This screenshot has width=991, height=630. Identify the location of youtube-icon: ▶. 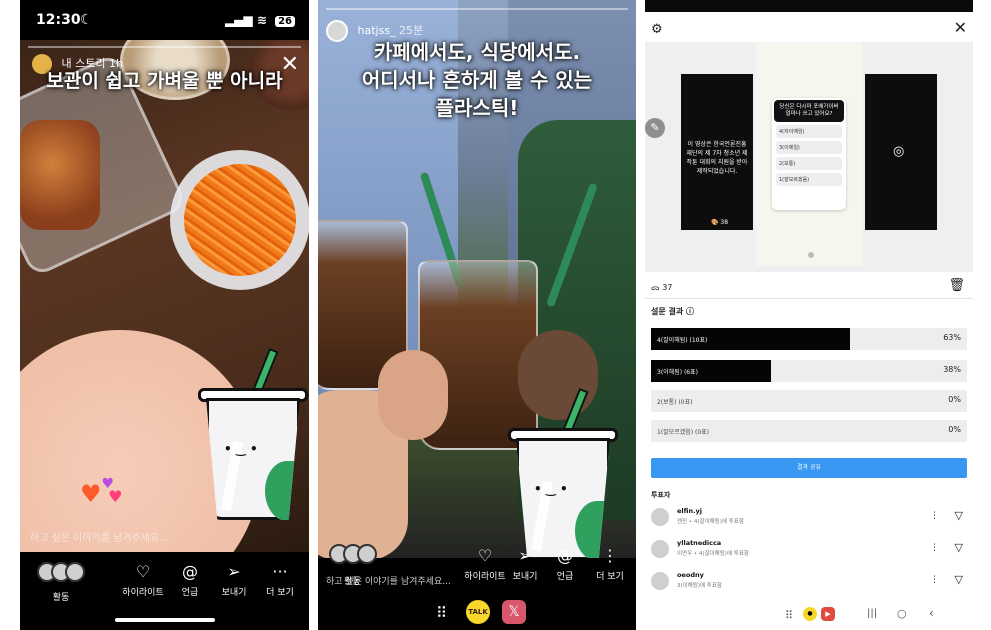
(828, 614).